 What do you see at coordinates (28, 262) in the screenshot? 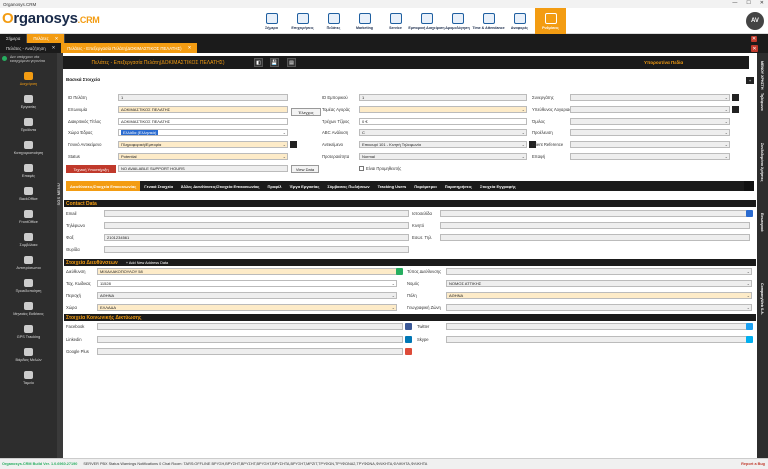
I see `sidebar-item-8: Αντιπρόσωποι` at bounding box center [28, 262].